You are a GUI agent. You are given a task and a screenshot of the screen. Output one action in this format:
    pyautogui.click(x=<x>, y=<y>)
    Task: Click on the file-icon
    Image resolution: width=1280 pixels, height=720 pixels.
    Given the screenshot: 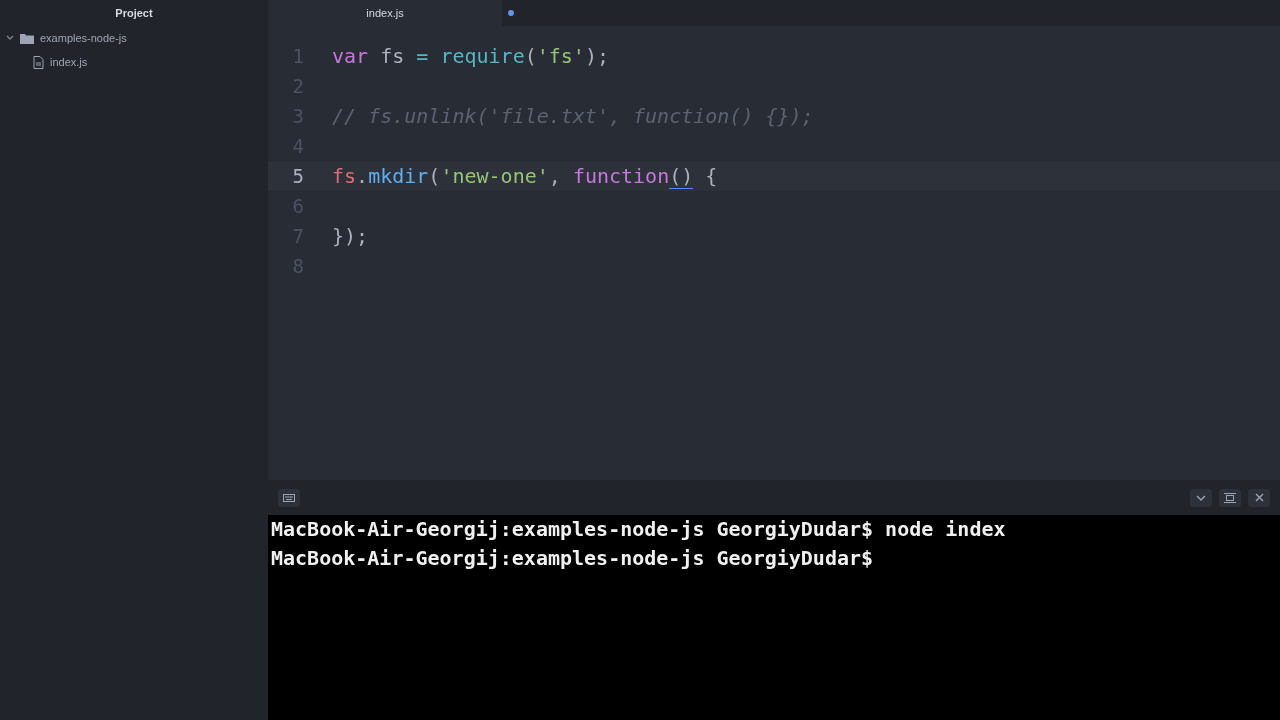 What is the action you would take?
    pyautogui.click(x=38, y=62)
    